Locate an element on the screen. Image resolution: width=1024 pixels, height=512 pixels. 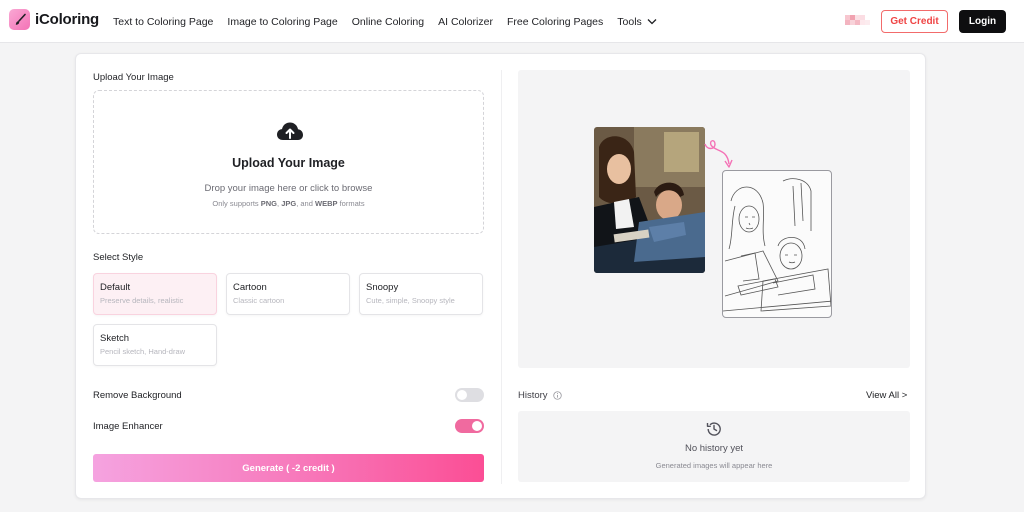
nav-online-coloring: Online Coloring is located at coordinates (388, 22).